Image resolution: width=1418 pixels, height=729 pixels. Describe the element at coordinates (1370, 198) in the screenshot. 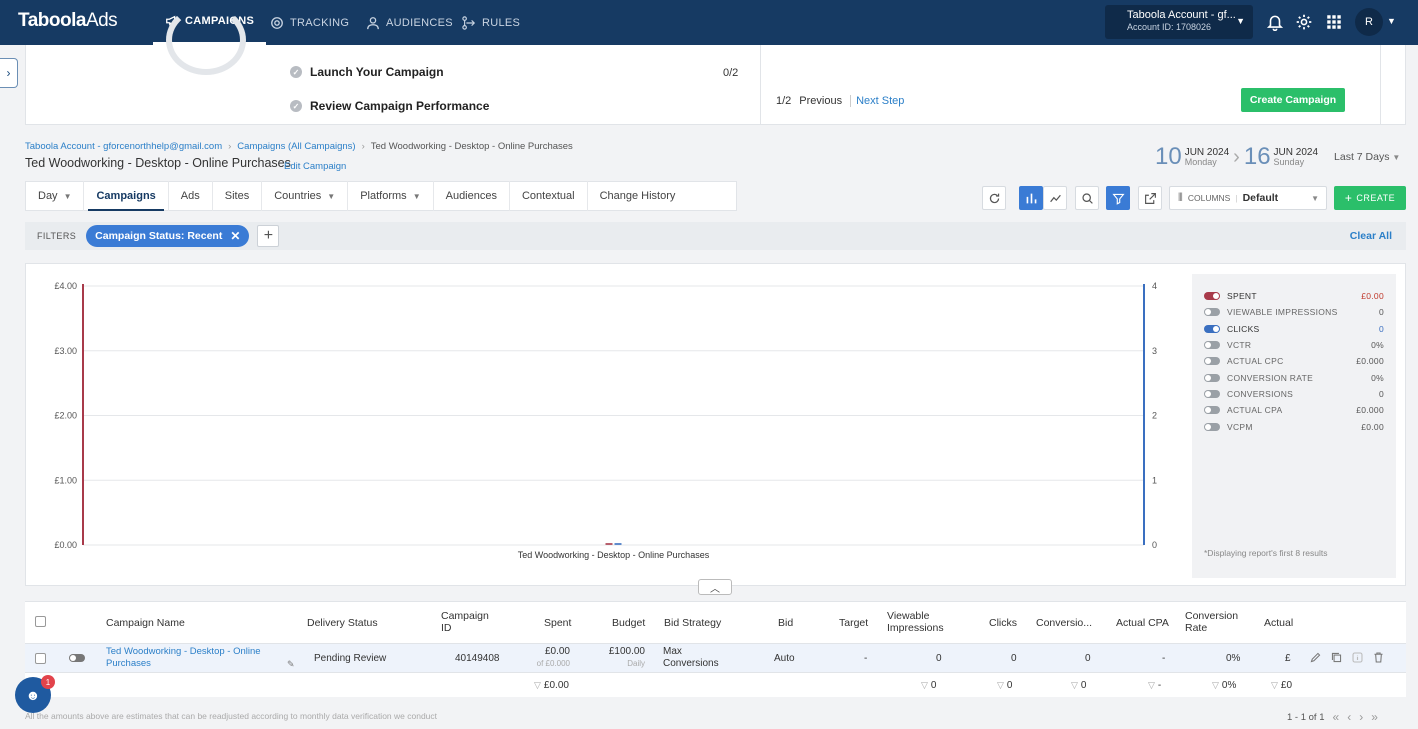

I see `create-button: + CREATE` at that location.